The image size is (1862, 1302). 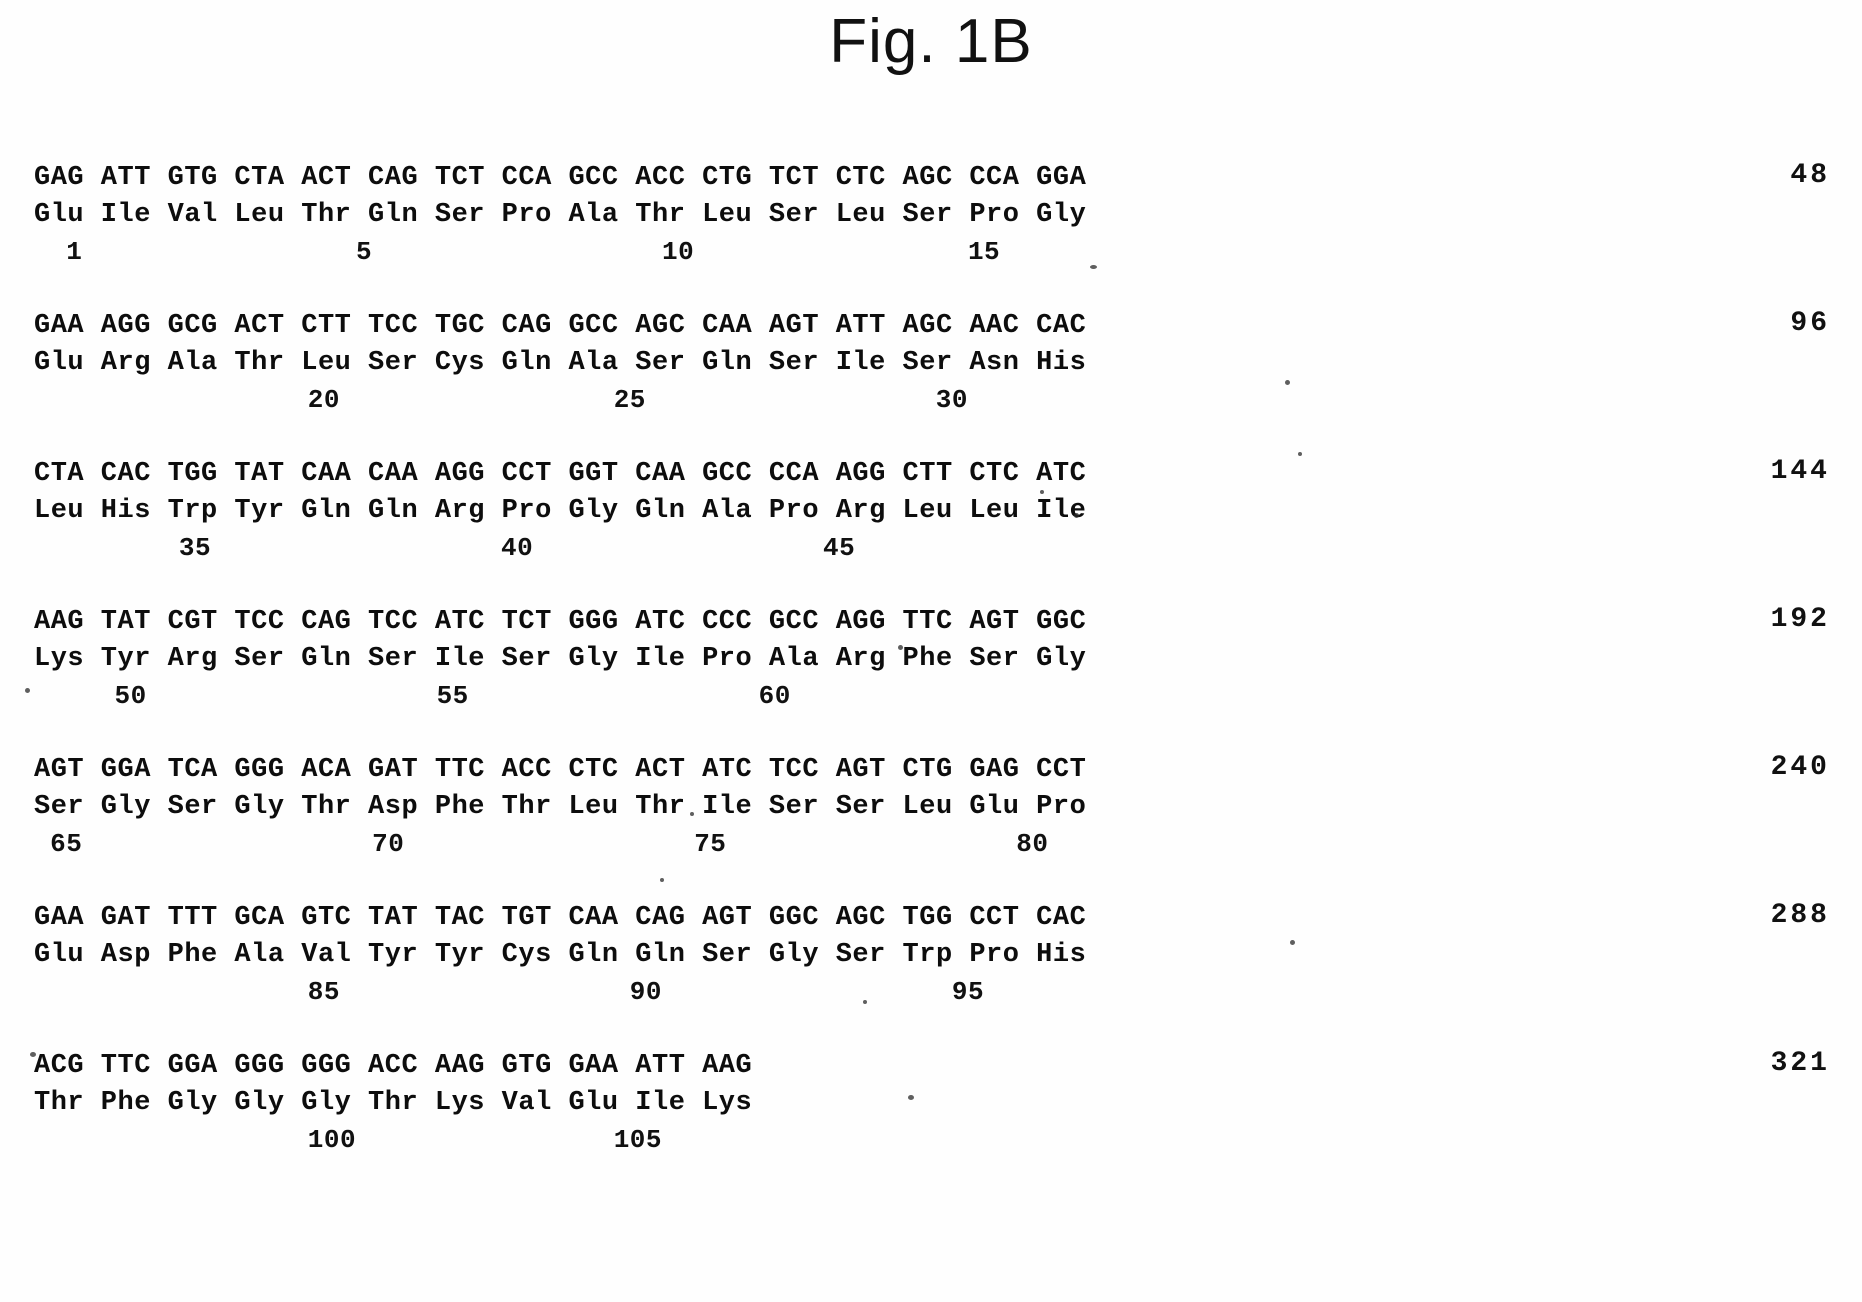 What do you see at coordinates (445, 548) in the screenshot?
I see `residue-numbering-line: 35 40 45` at bounding box center [445, 548].